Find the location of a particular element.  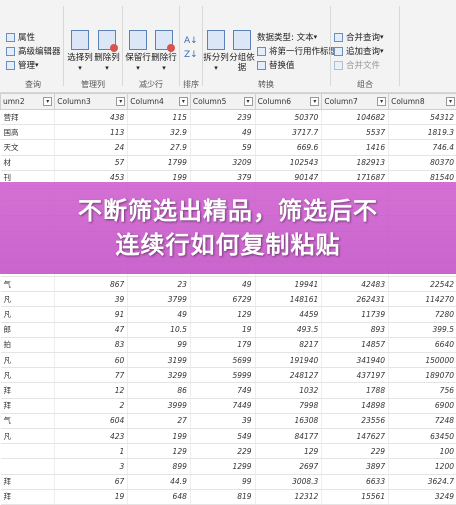

table-row: 拜128674910321788756 is located at coordinates (228, 390).